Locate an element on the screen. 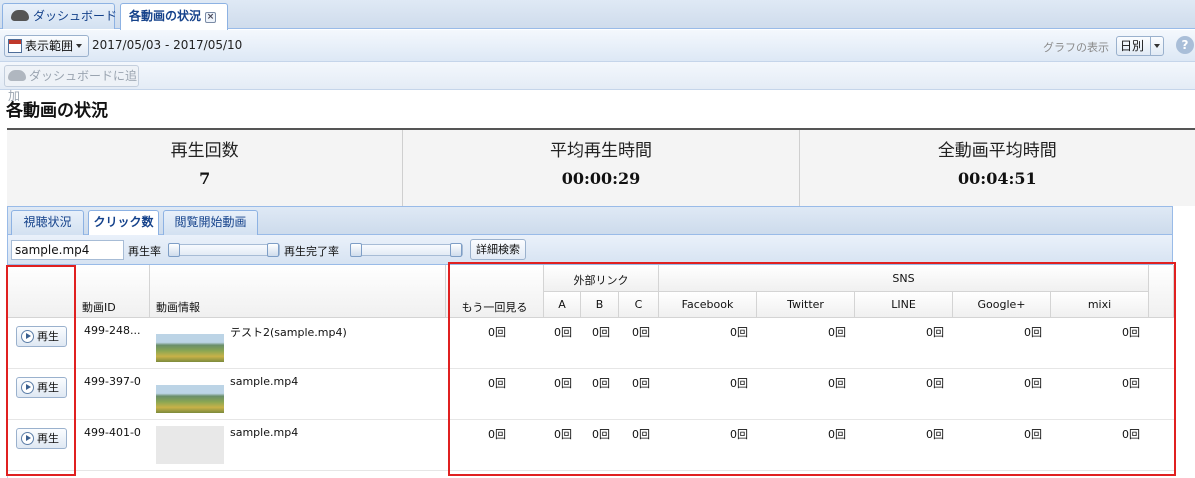  header-video-info: 動画情報 is located at coordinates (298, 291).